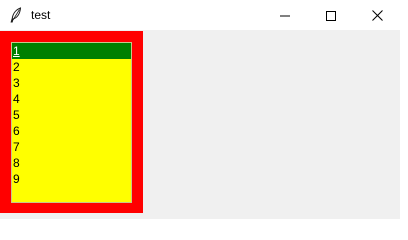  I want to click on maximize-button, so click(331, 15).